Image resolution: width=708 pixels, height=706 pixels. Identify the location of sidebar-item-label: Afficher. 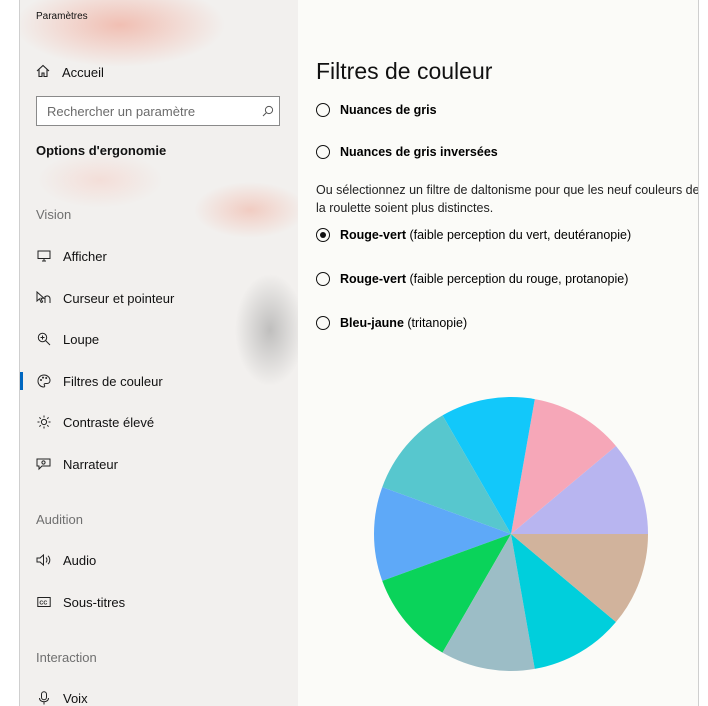
(85, 256).